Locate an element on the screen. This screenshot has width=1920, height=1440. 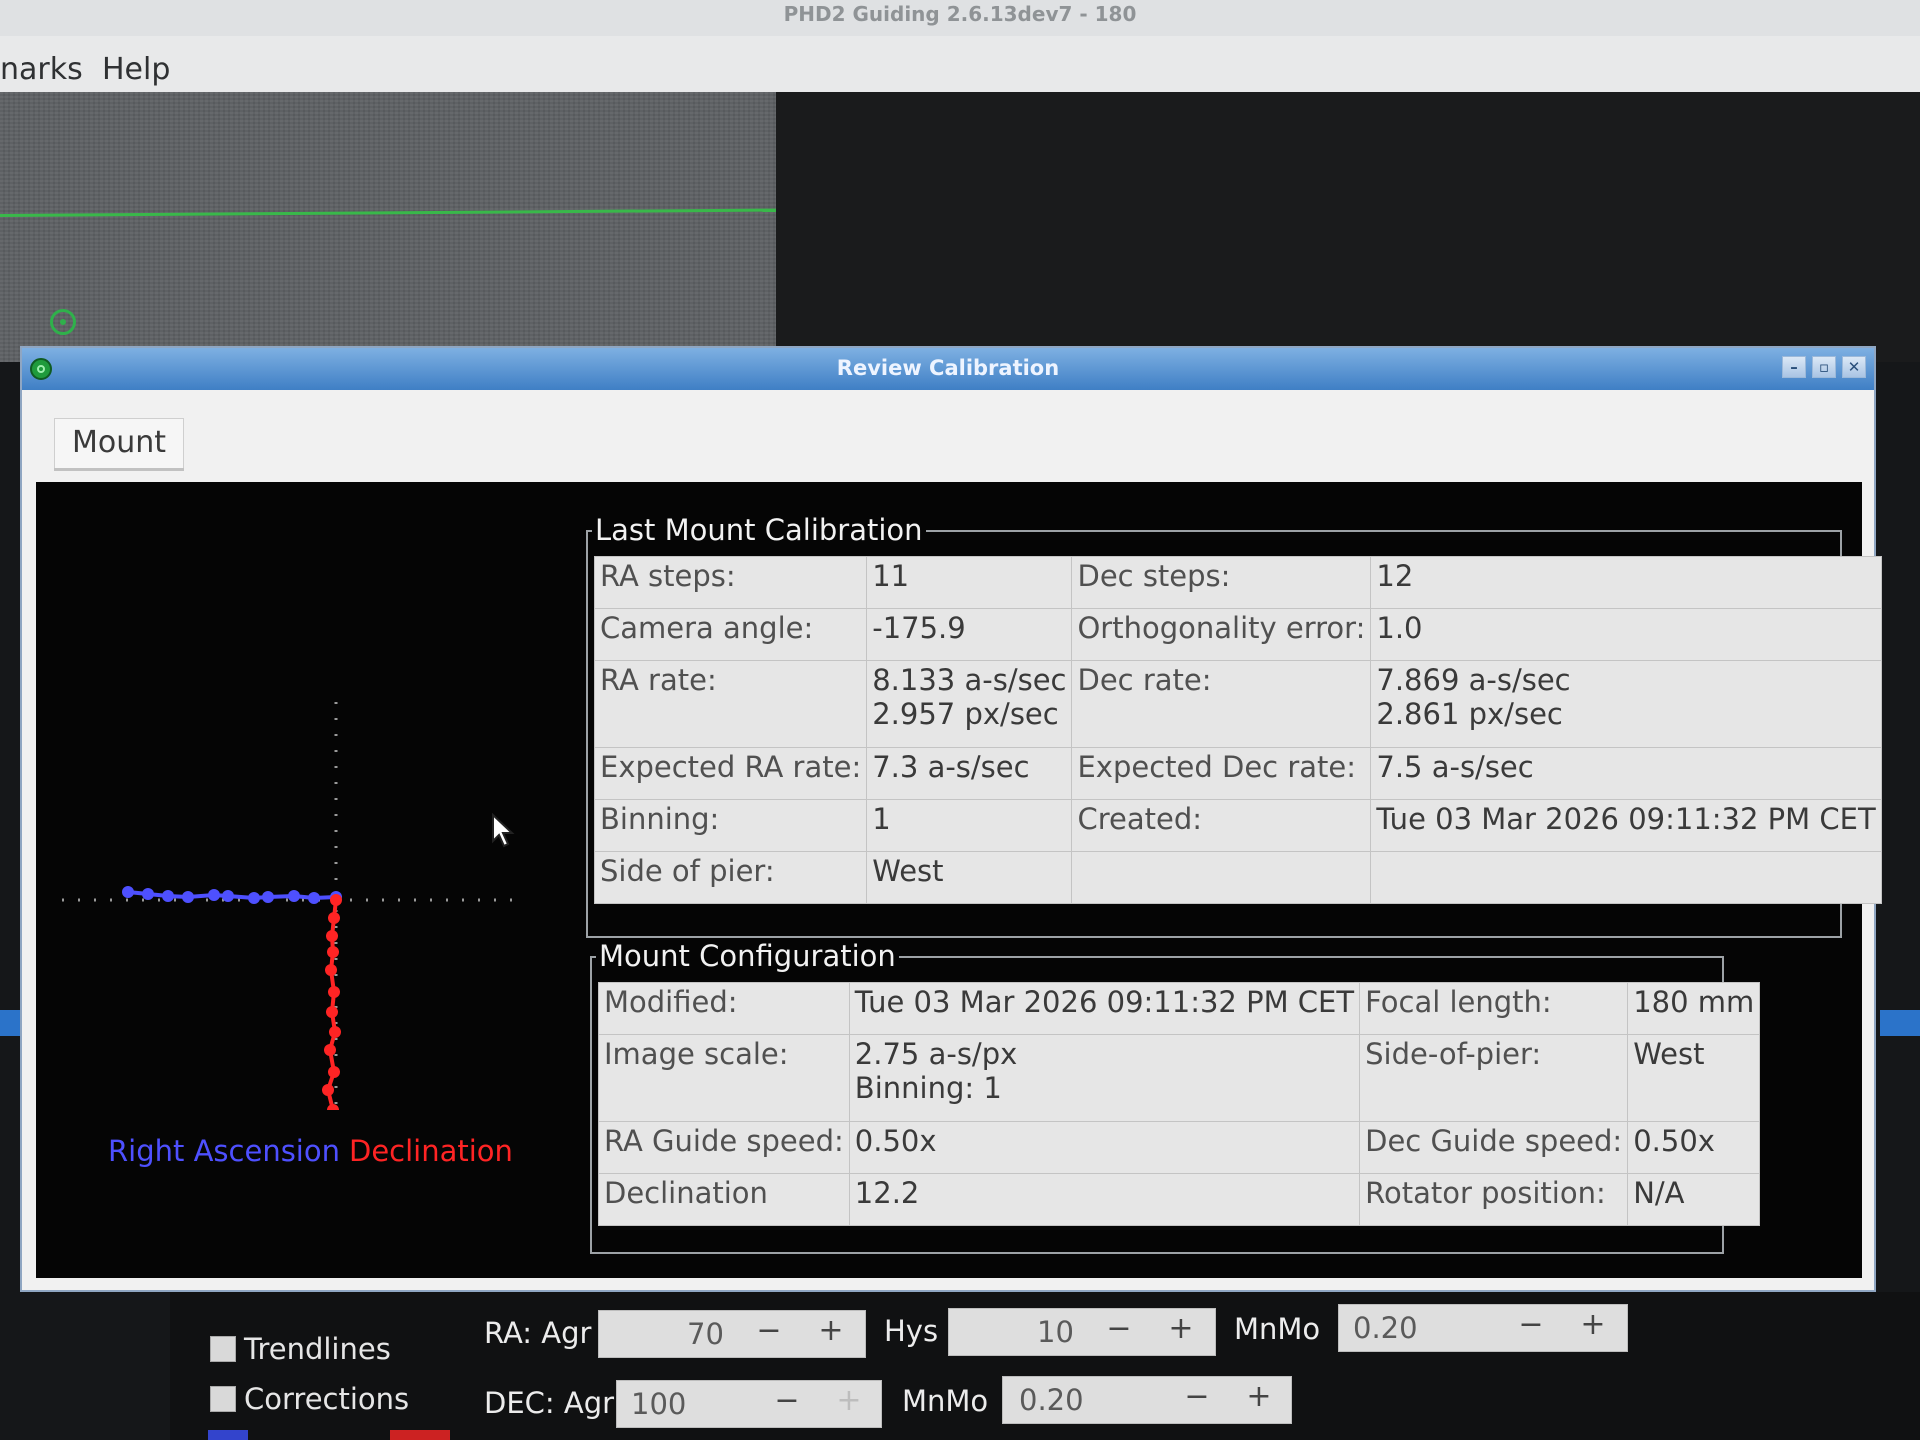
camera-angle-label: Camera angle: is located at coordinates (730, 634).